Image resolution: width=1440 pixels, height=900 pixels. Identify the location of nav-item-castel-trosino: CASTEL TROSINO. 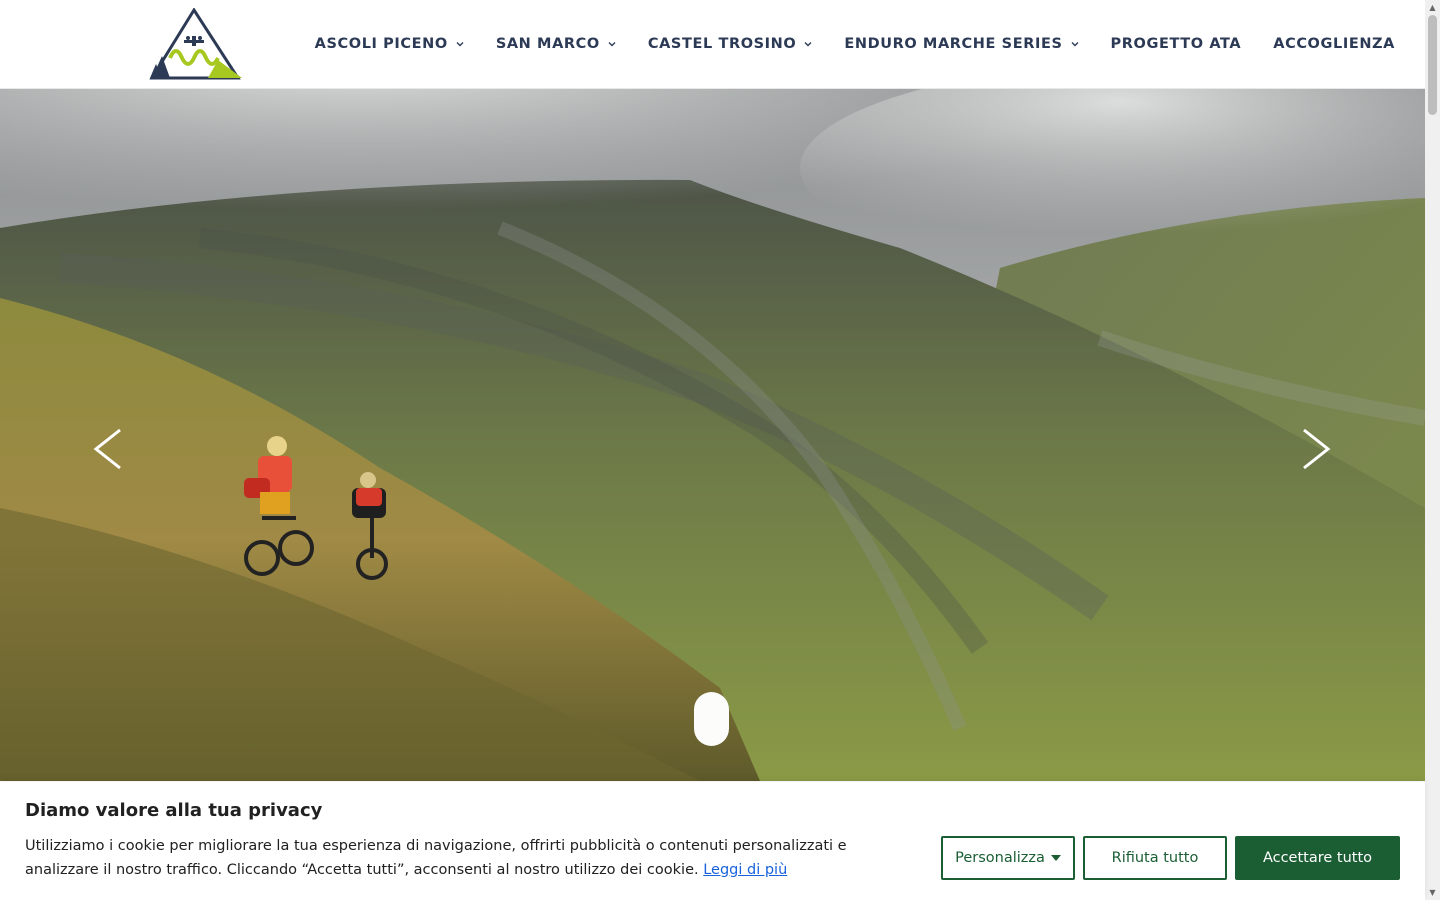
(730, 44).